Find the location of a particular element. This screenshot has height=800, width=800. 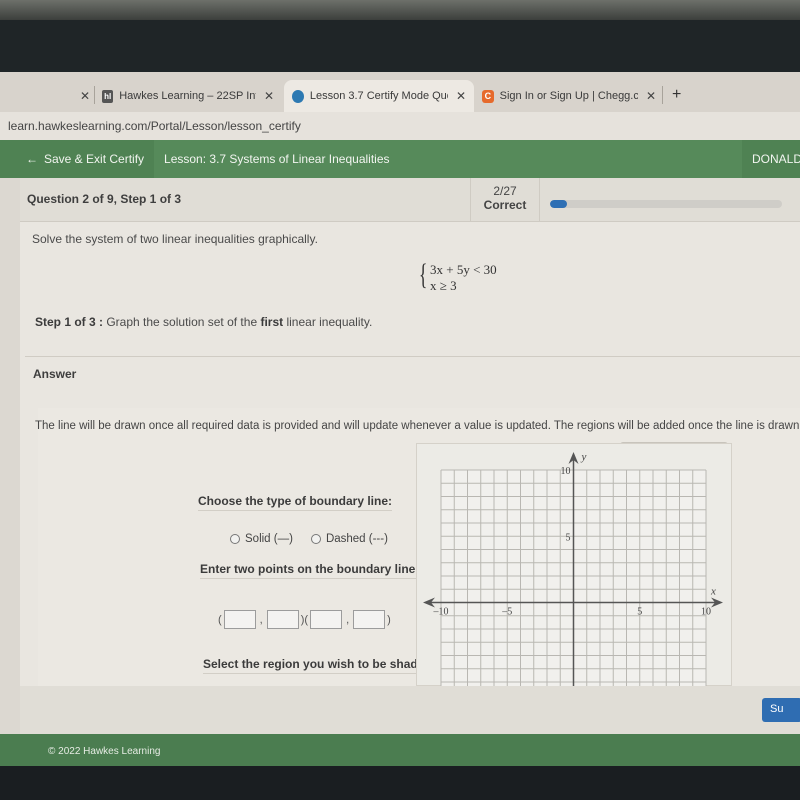

divider is located at coordinates (412, 356).